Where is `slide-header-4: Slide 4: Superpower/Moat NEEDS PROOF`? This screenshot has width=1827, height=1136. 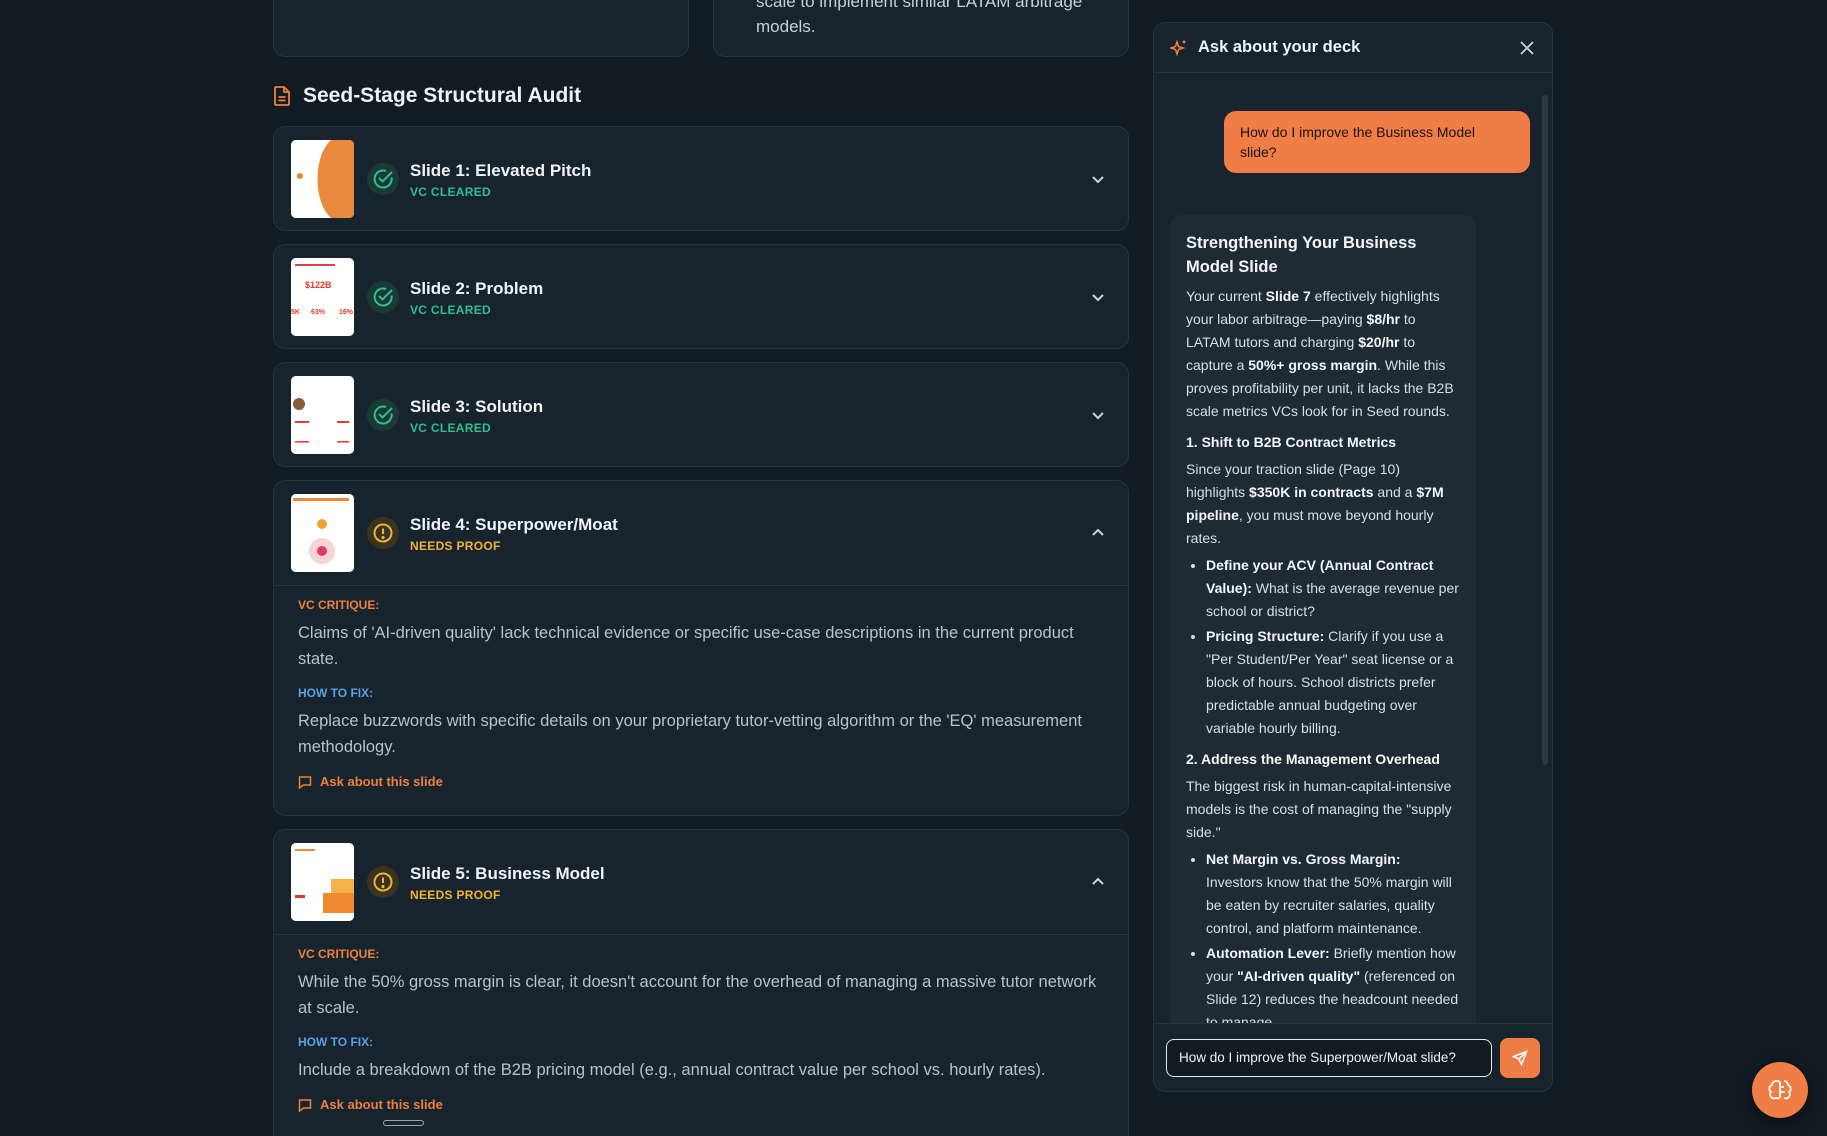
slide-header-4: Slide 4: Superpower/Moat NEEDS PROOF is located at coordinates (701, 533).